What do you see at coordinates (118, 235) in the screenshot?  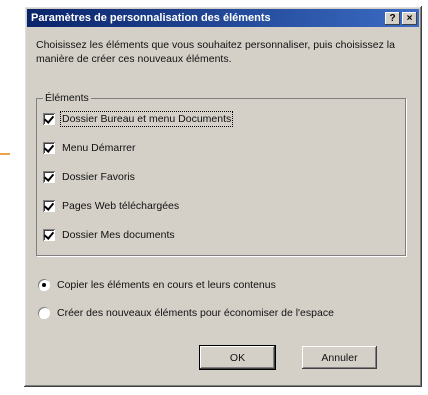 I see `checkbox-label: Dossier Mes documents` at bounding box center [118, 235].